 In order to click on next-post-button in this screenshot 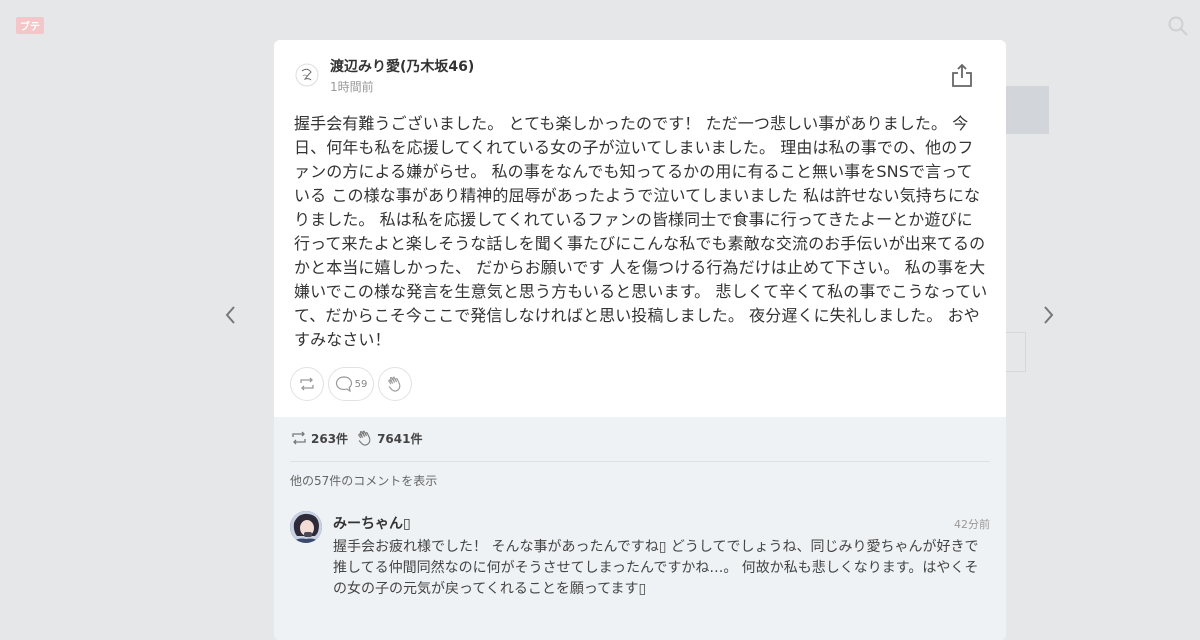, I will do `click(1048, 315)`.